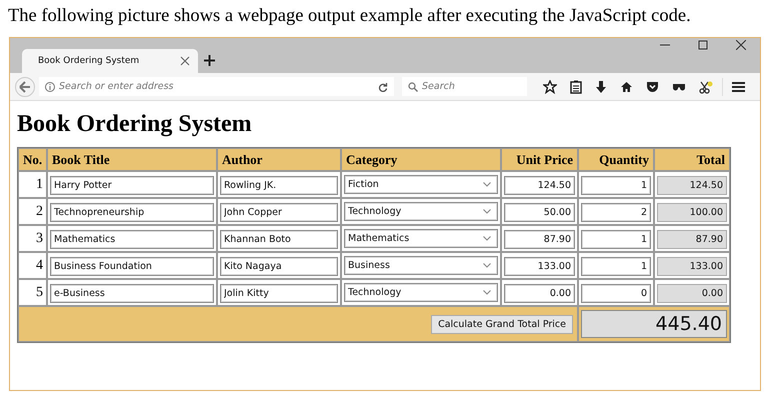 This screenshot has width=780, height=401. Describe the element at coordinates (32, 211) in the screenshot. I see `row-number: 2` at that location.